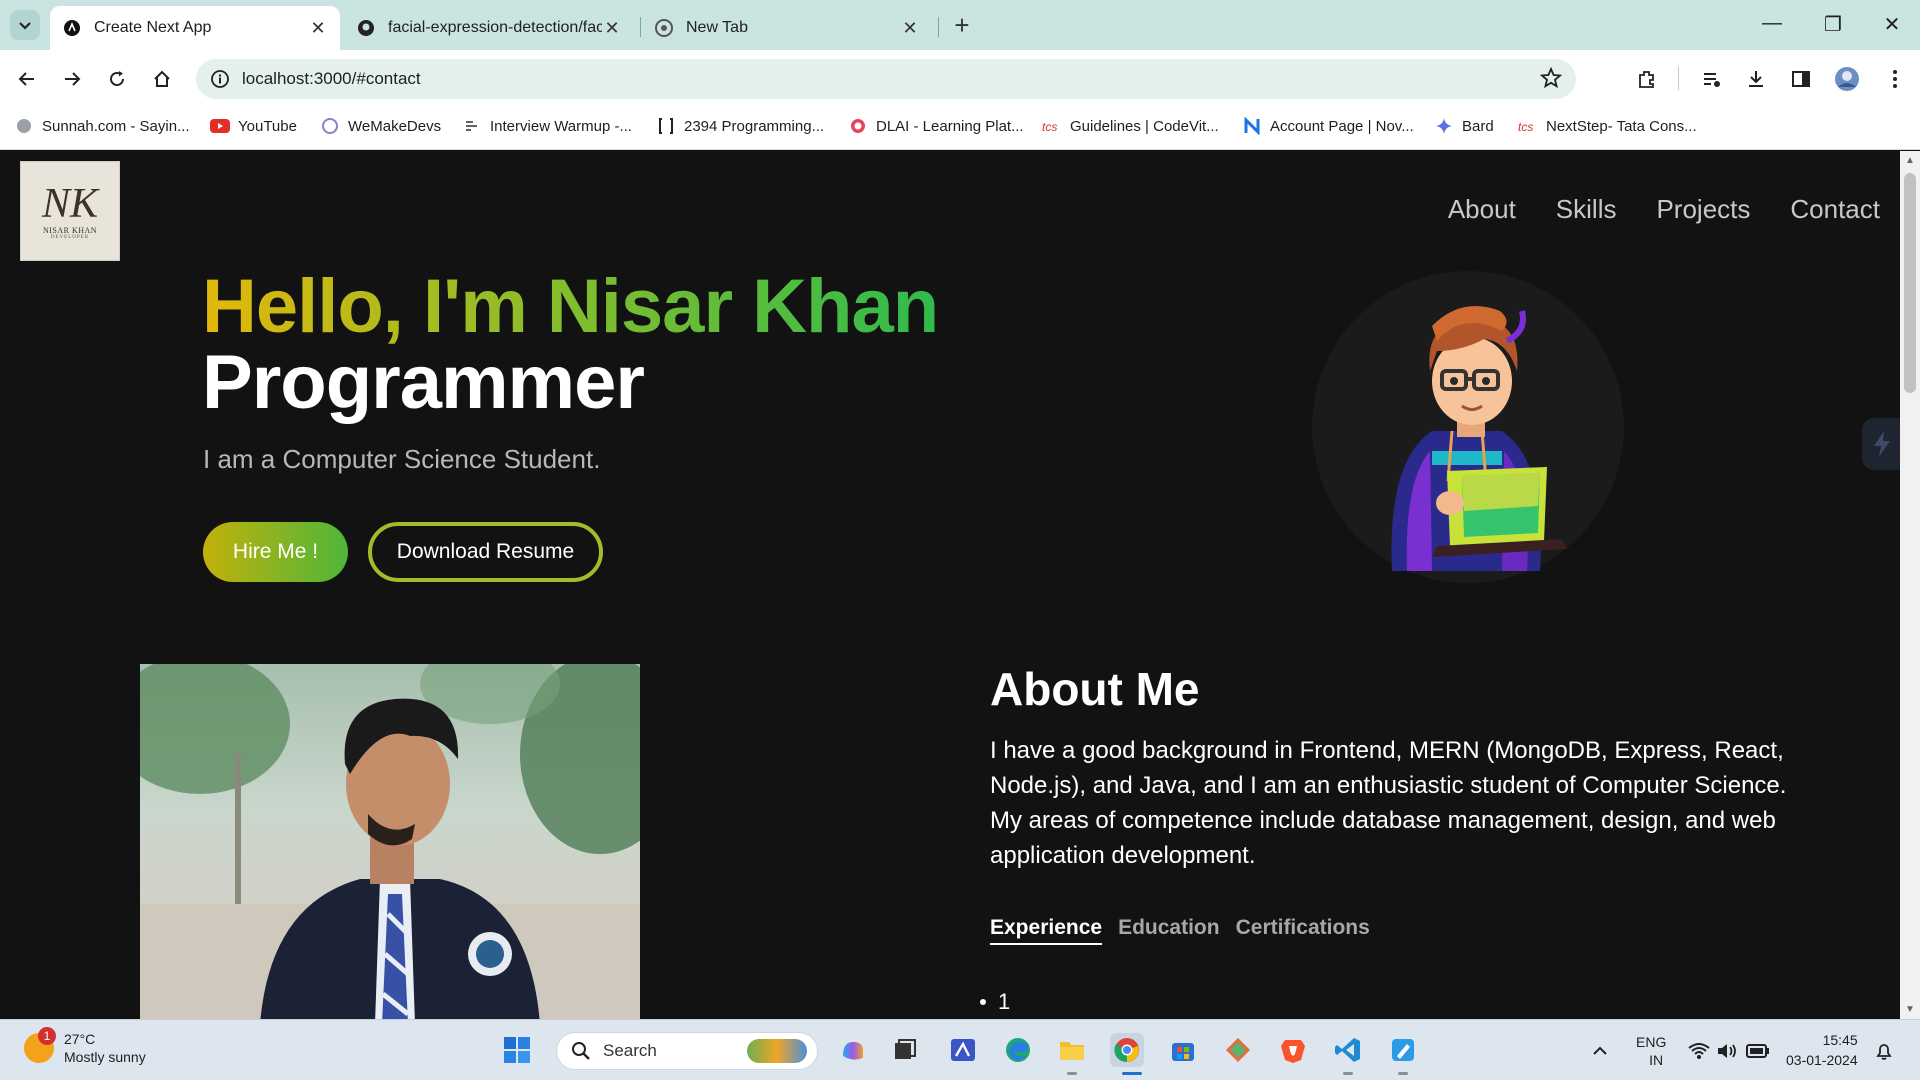 The height and width of the screenshot is (1080, 1920). What do you see at coordinates (1895, 79) in the screenshot?
I see `menu-kebab-icon` at bounding box center [1895, 79].